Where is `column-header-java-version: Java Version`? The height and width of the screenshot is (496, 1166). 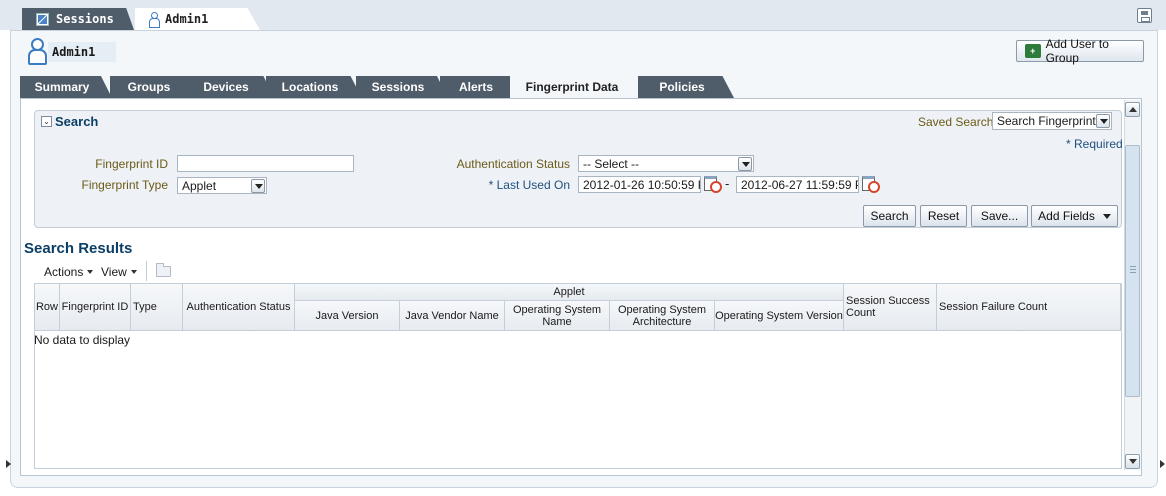
column-header-java-version: Java Version is located at coordinates (347, 316).